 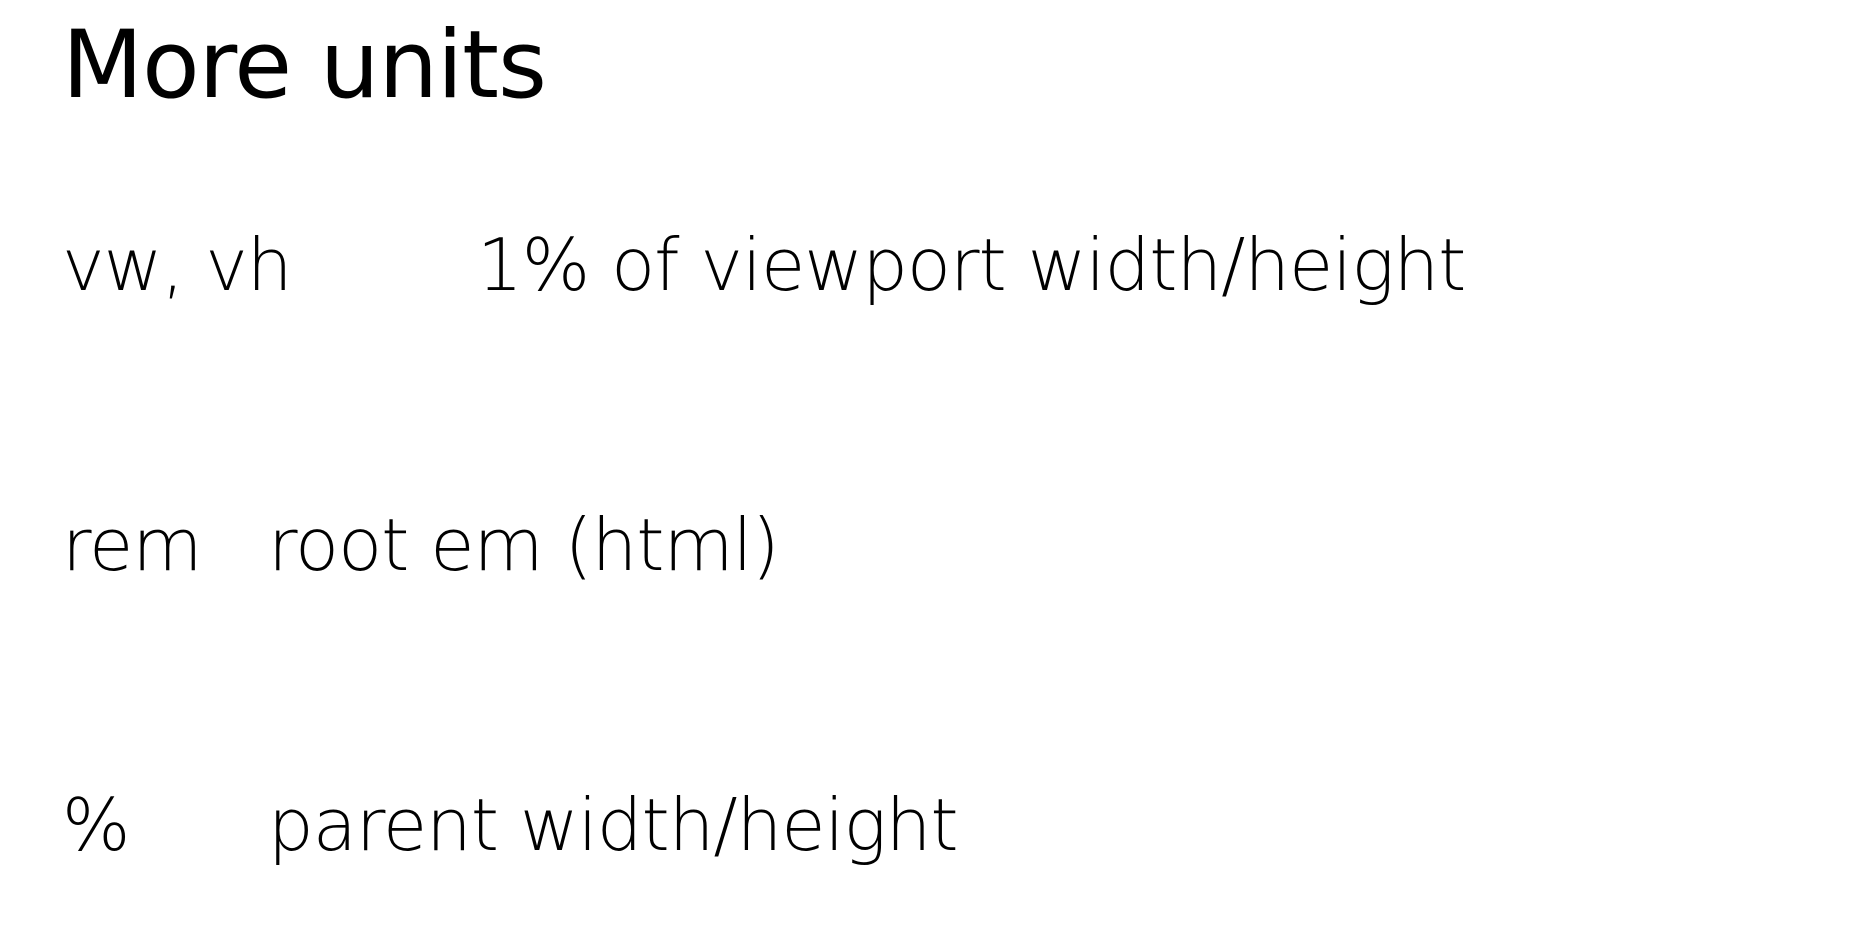 I want to click on unit-description: root em (html), so click(x=524, y=545).